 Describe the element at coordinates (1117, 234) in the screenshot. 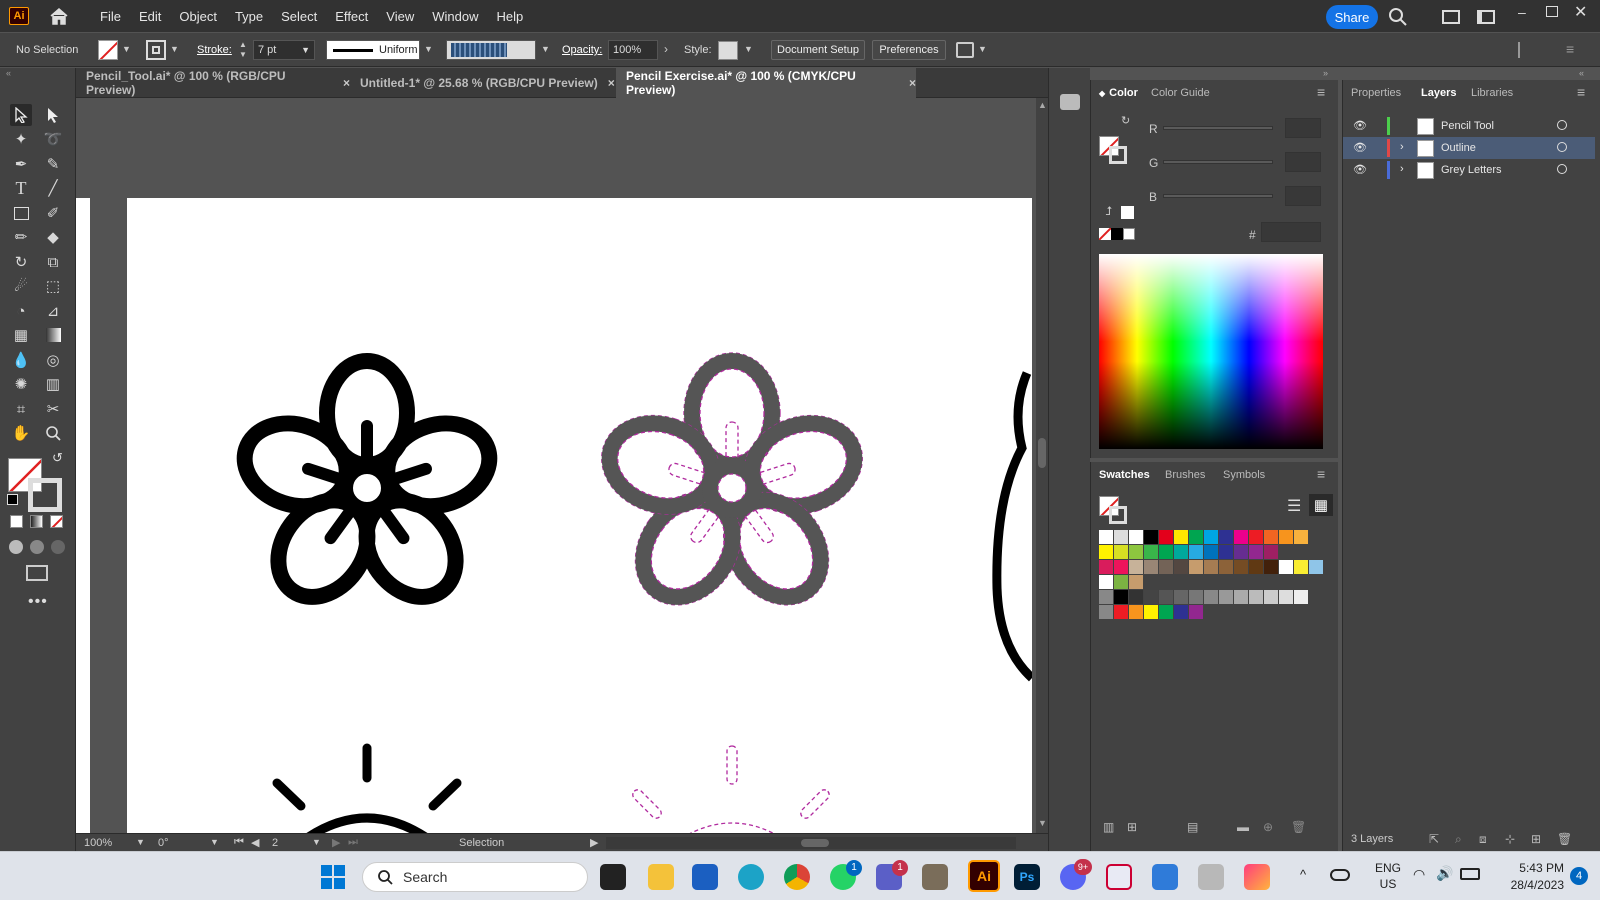

I see `black-swatch` at that location.